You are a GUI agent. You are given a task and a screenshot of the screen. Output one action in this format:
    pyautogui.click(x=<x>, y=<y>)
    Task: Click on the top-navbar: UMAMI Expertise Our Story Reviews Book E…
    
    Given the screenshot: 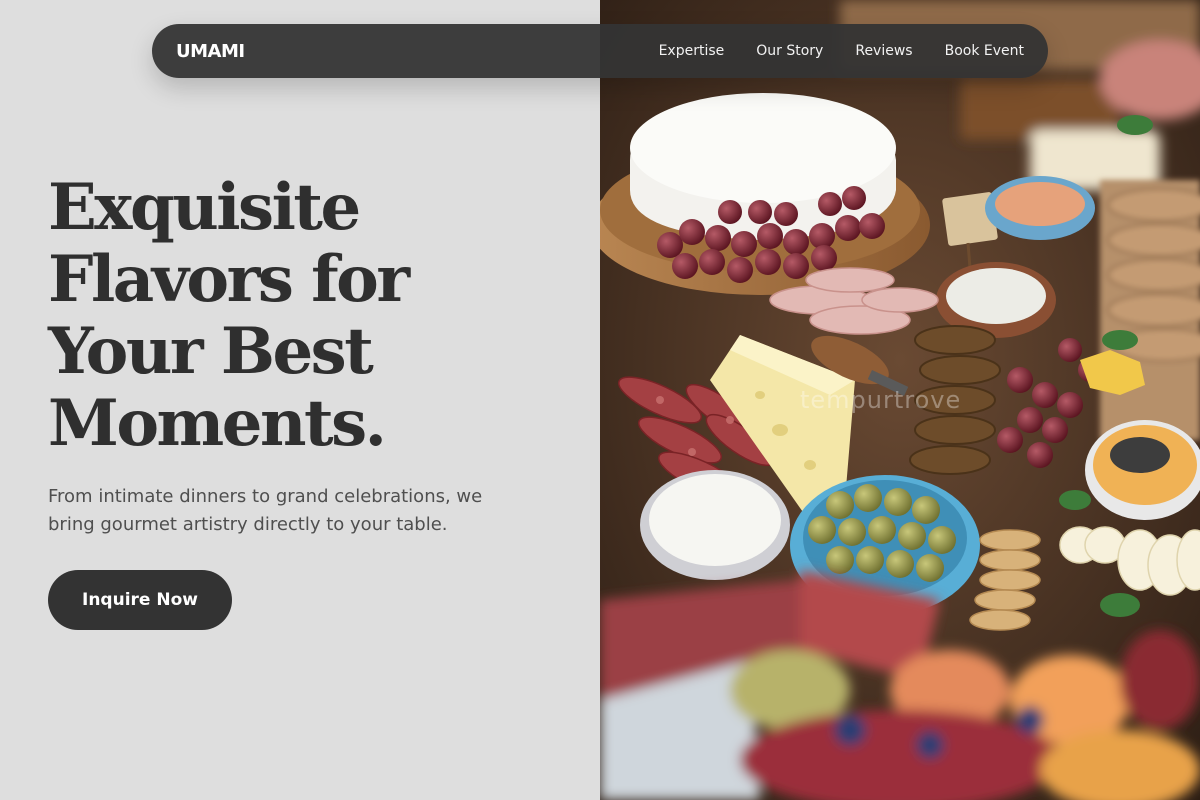 What is the action you would take?
    pyautogui.click(x=600, y=51)
    